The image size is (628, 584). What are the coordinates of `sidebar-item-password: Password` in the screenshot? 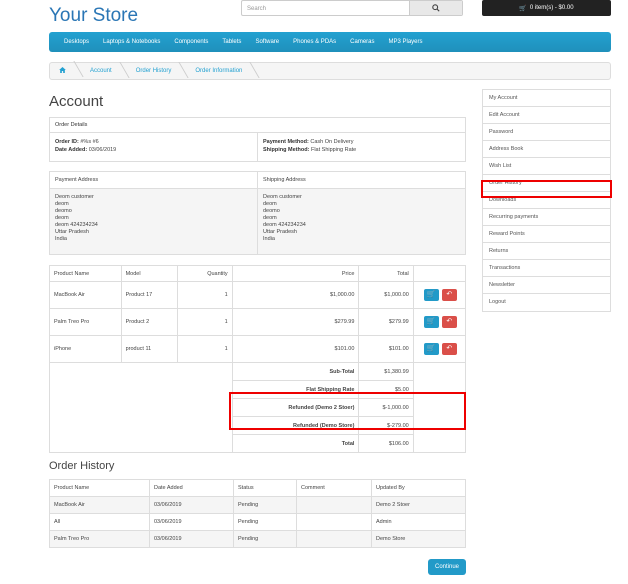 It's located at (546, 132).